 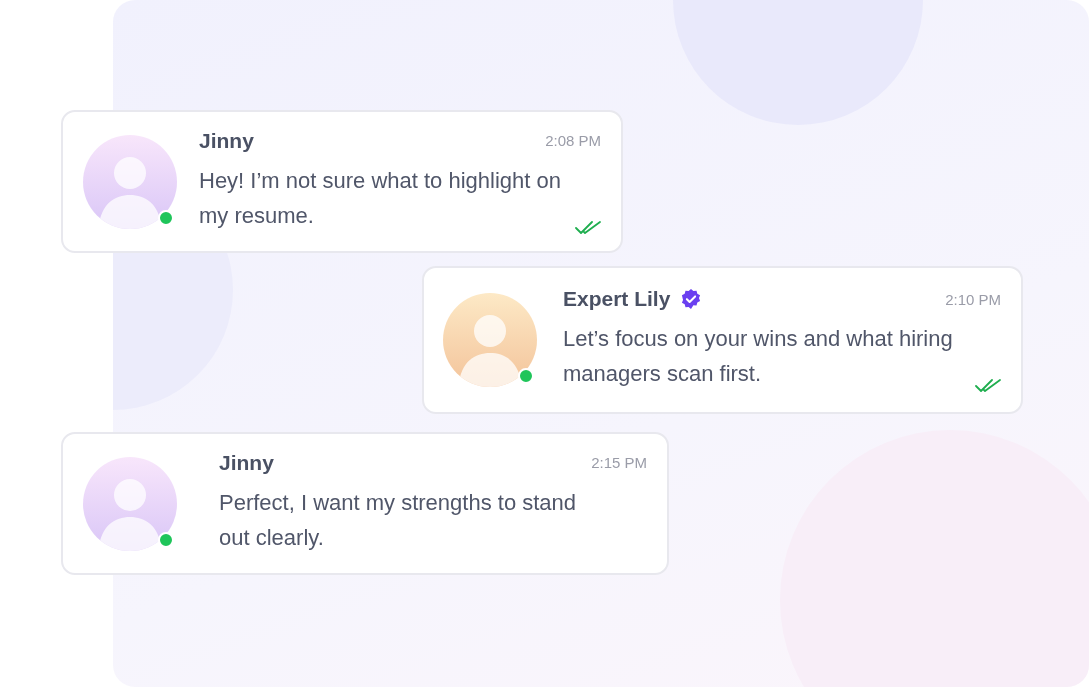 What do you see at coordinates (380, 198) in the screenshot?
I see `message-text: Hey! I’m not sure what to highlight on my resume.` at bounding box center [380, 198].